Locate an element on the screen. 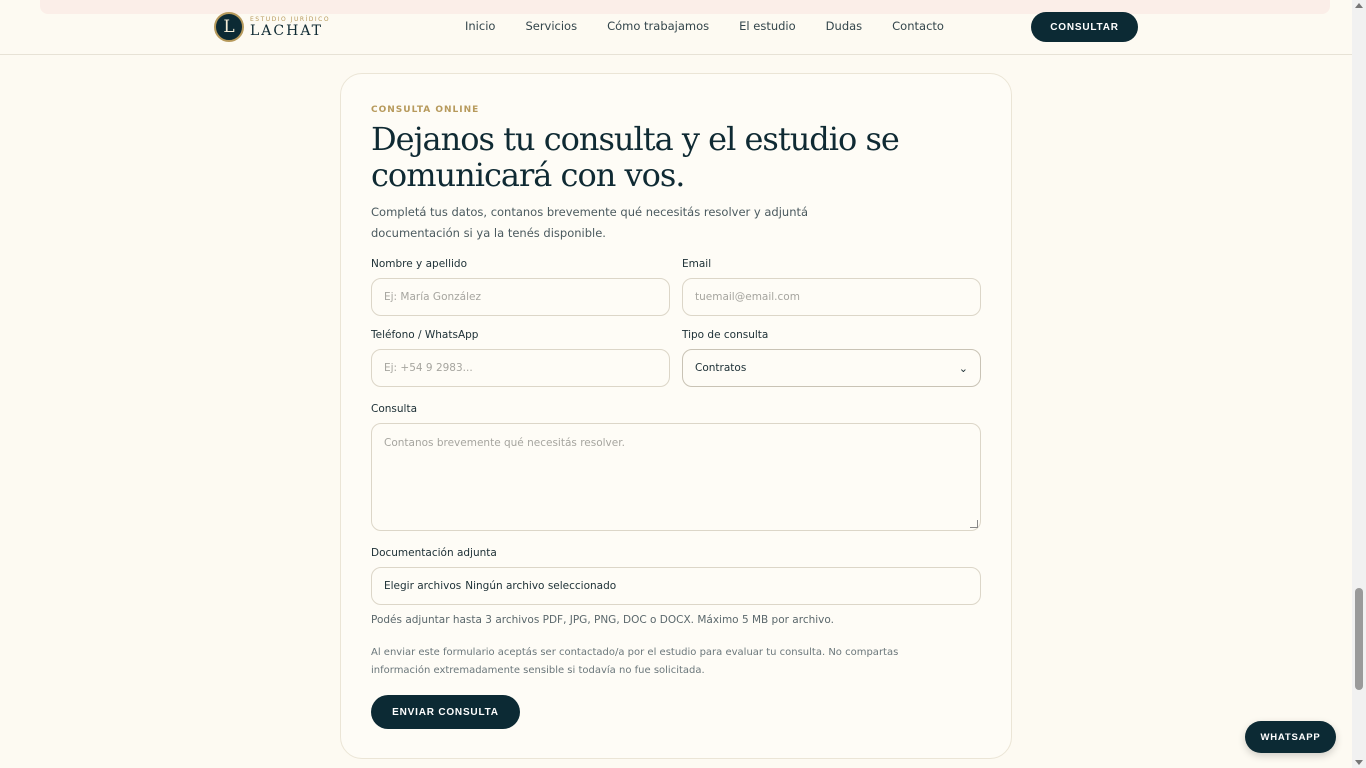 The width and height of the screenshot is (1366, 768). logo-text: Estudio Jurídico LACHAT is located at coordinates (290, 27).